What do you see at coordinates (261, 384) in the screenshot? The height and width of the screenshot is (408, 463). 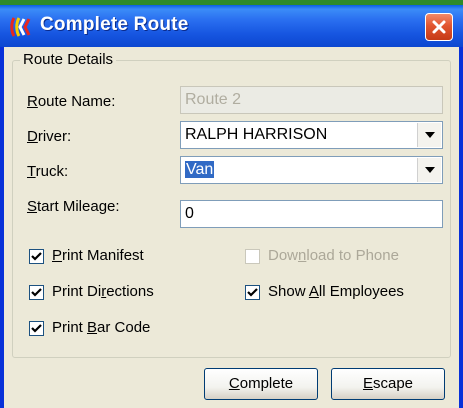 I see `complete-button: Complete` at bounding box center [261, 384].